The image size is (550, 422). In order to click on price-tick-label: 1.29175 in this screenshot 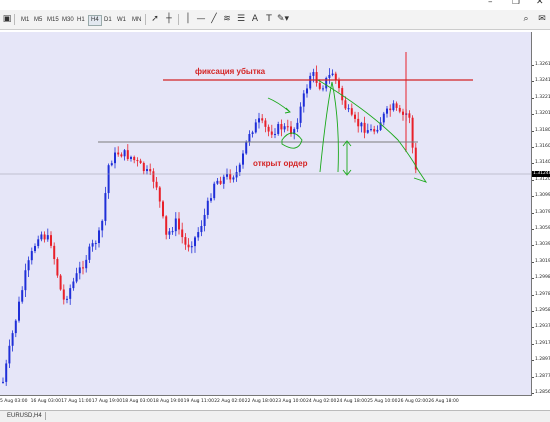, I will do `click(541, 343)`.